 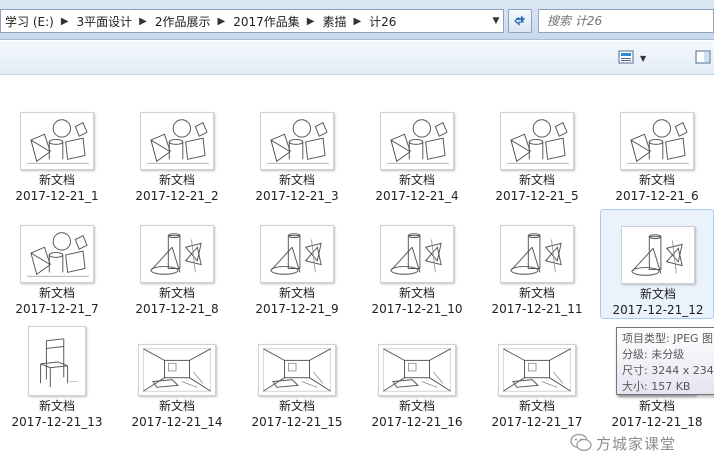 What do you see at coordinates (29, 21) in the screenshot?
I see `breadcrumb-drive: 学习 (E:)` at bounding box center [29, 21].